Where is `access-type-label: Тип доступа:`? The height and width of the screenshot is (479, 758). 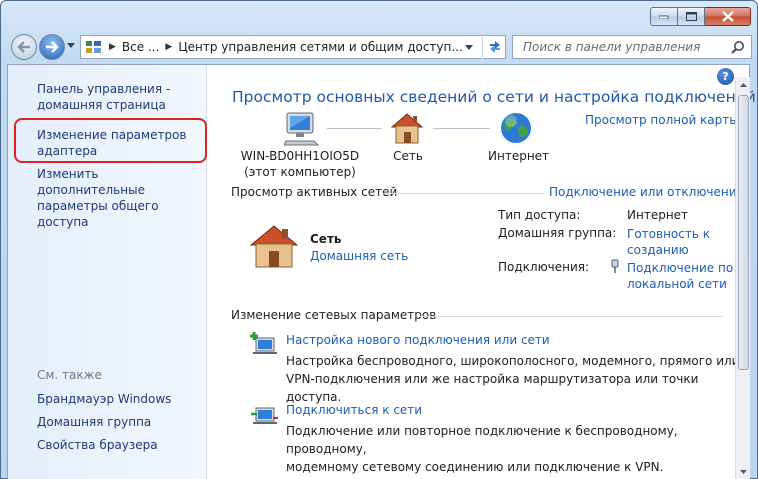 access-type-label: Тип доступа: is located at coordinates (539, 215).